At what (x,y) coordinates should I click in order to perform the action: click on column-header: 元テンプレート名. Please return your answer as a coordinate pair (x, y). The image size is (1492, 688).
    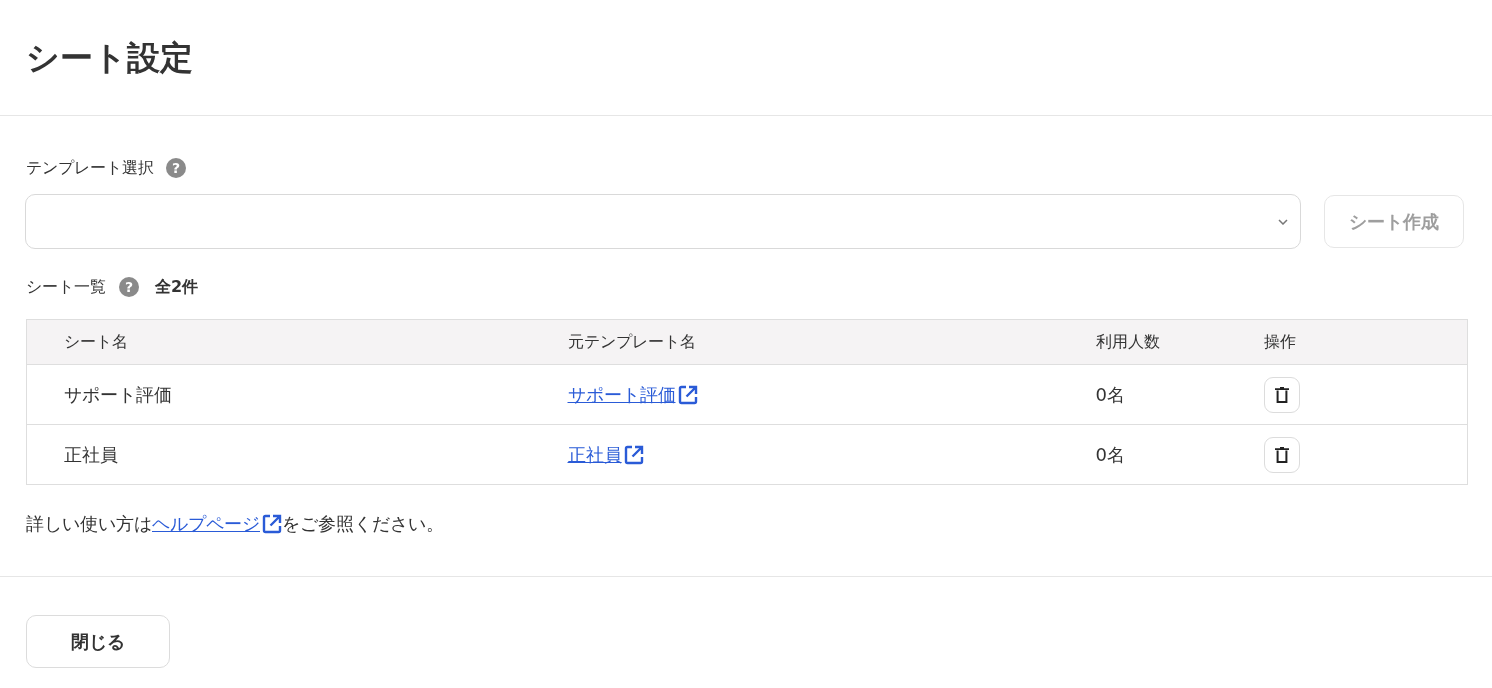
    Looking at the image, I should click on (794, 342).